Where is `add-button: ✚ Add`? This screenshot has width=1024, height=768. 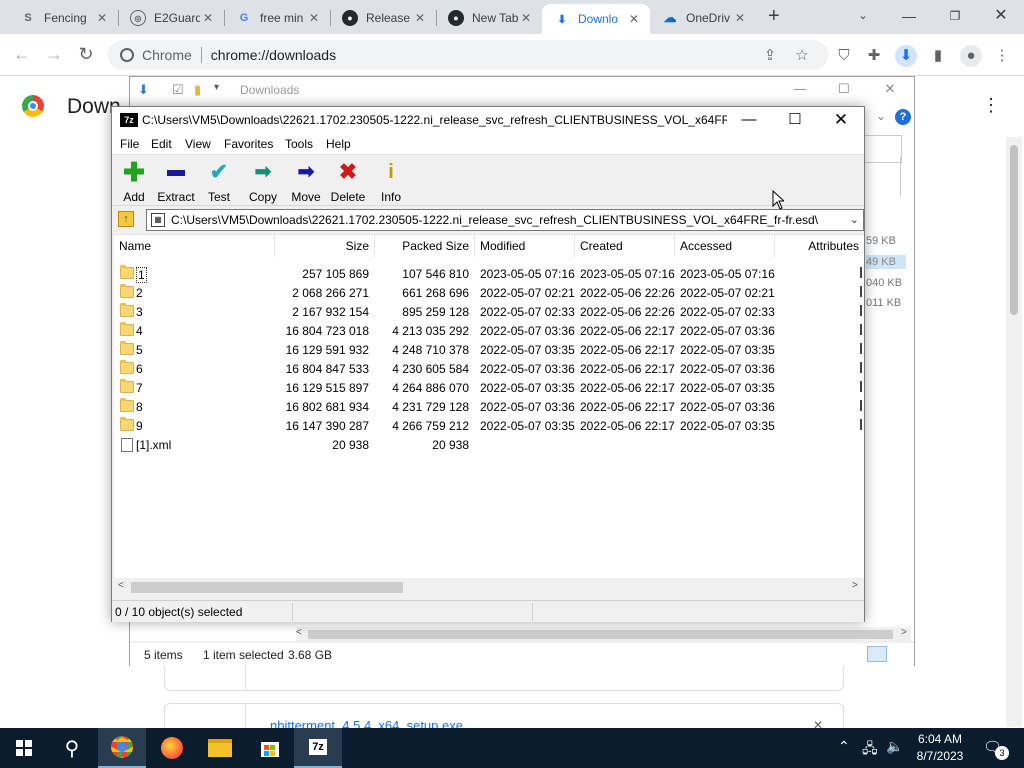
add-button: ✚ Add is located at coordinates (134, 181).